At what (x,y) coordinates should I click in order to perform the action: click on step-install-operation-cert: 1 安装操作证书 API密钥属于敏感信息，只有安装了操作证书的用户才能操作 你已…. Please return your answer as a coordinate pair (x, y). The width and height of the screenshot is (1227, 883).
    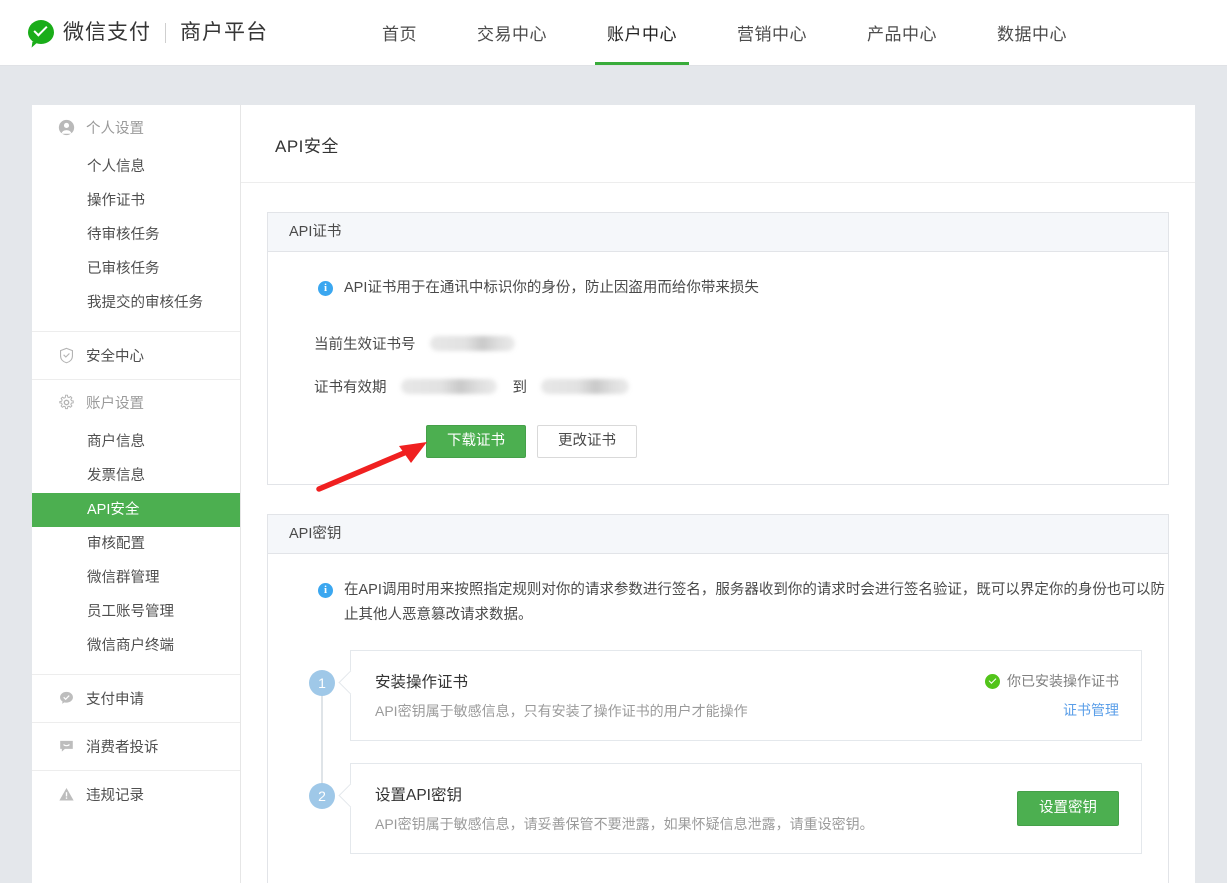
    Looking at the image, I should click on (718, 717).